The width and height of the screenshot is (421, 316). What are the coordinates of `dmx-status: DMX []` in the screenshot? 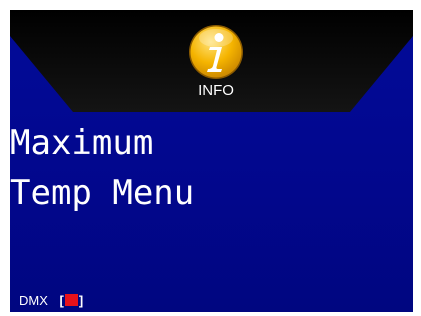 It's located at (51, 301).